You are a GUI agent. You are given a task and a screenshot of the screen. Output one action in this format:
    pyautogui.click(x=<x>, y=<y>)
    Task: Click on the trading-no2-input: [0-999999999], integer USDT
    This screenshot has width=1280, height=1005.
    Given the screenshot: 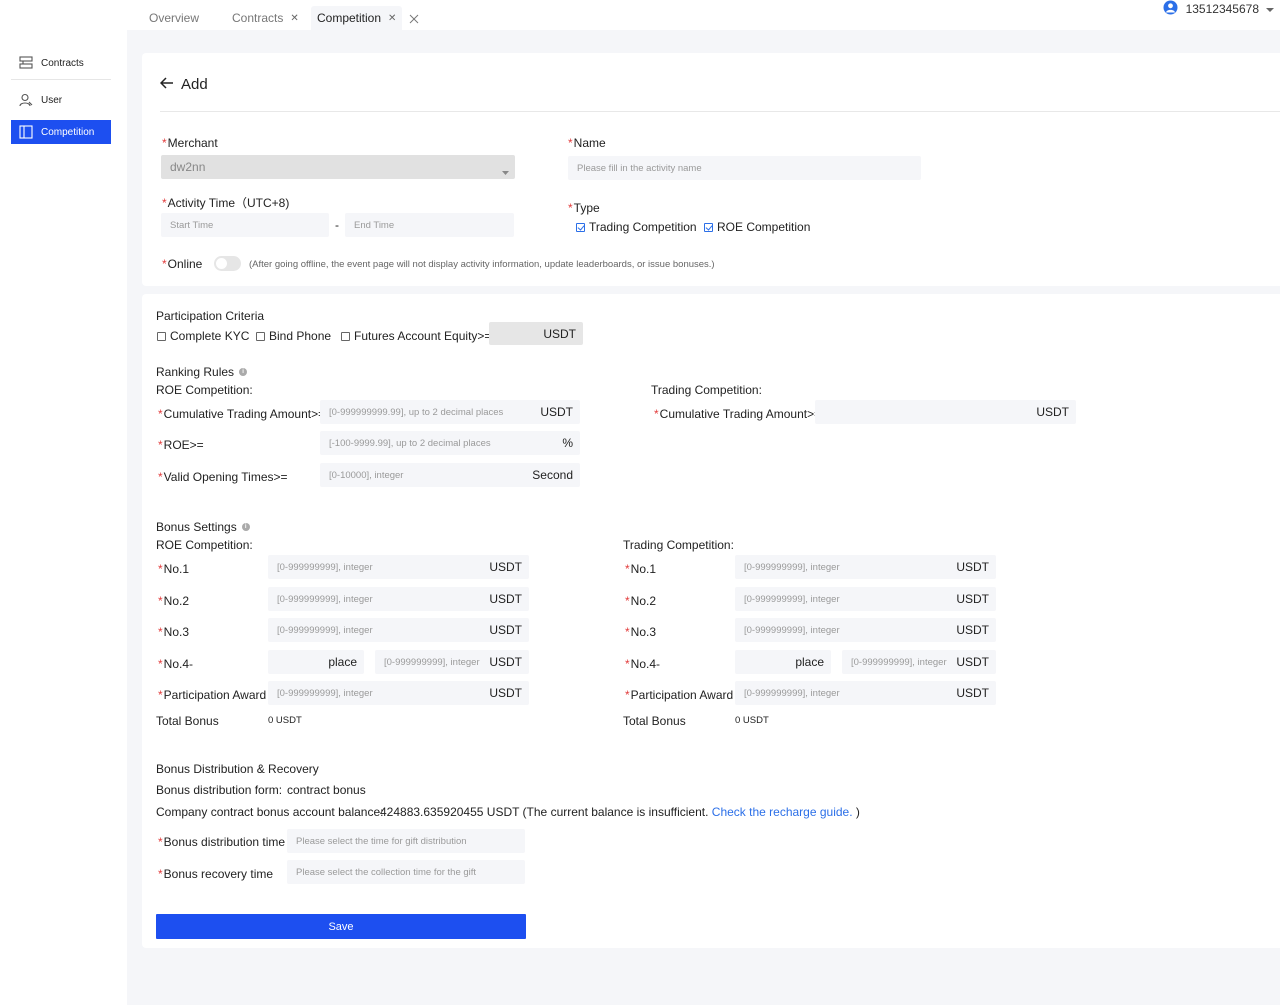 What is the action you would take?
    pyautogui.click(x=865, y=599)
    